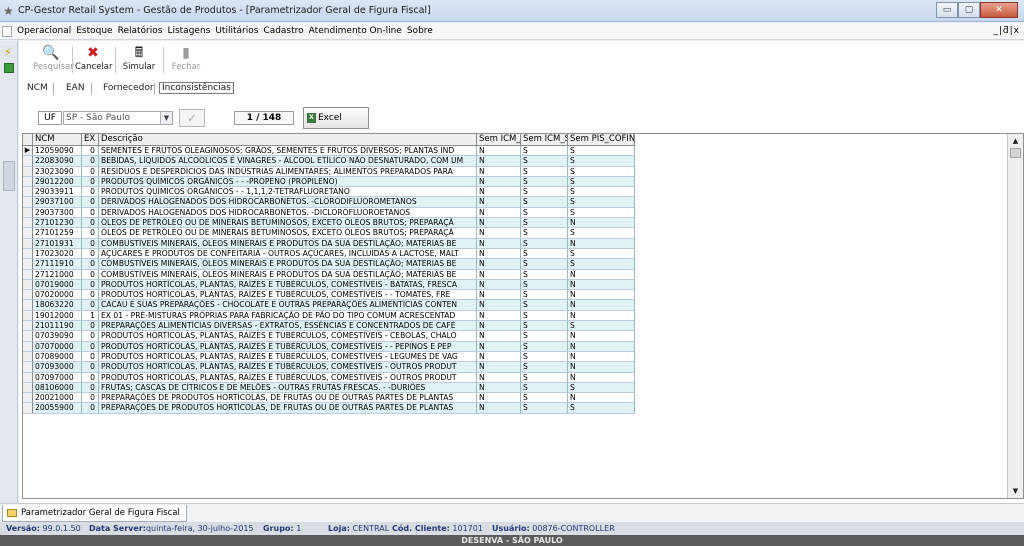  I want to click on cell-ncm: 07093000, so click(57, 367).